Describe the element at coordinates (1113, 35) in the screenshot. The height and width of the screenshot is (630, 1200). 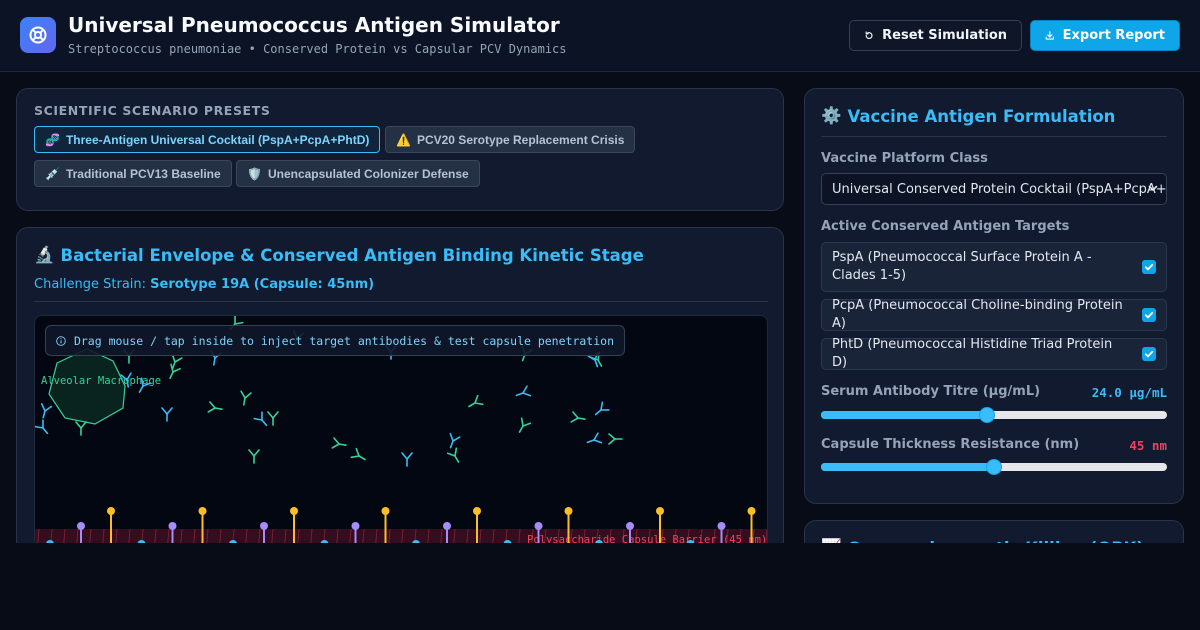
I see `export-report-label: Export Report` at that location.